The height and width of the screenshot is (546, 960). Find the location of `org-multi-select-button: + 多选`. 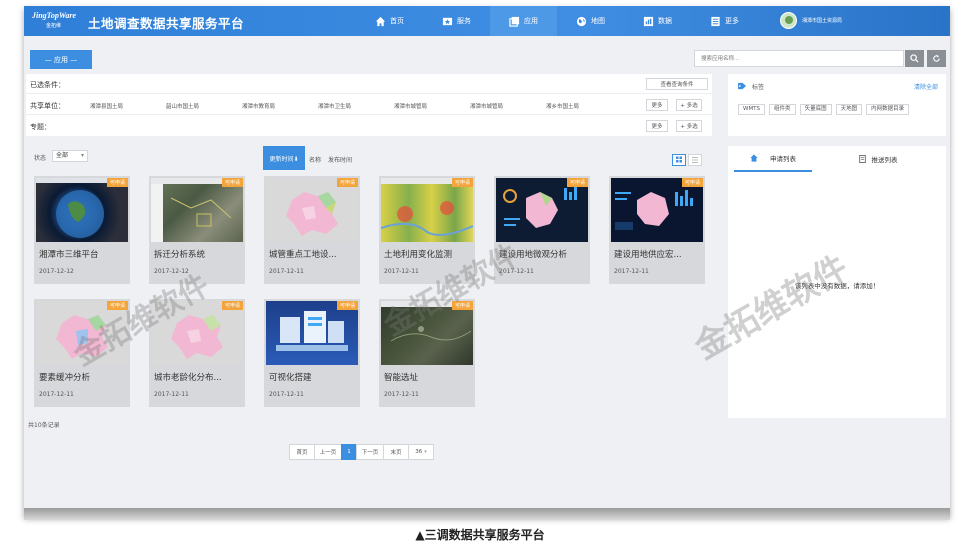

org-multi-select-button: + 多选 is located at coordinates (689, 105).